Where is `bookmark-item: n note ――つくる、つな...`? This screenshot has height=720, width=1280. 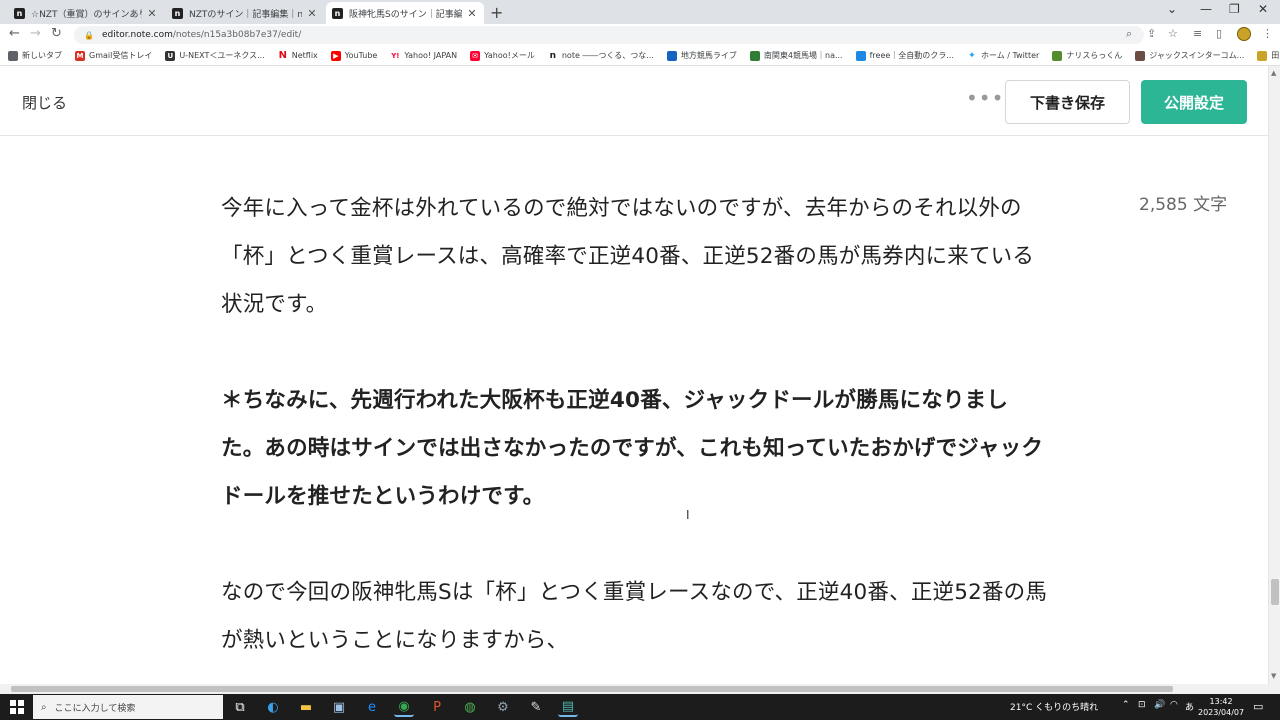 bookmark-item: n note ――つくる、つな... is located at coordinates (600, 55).